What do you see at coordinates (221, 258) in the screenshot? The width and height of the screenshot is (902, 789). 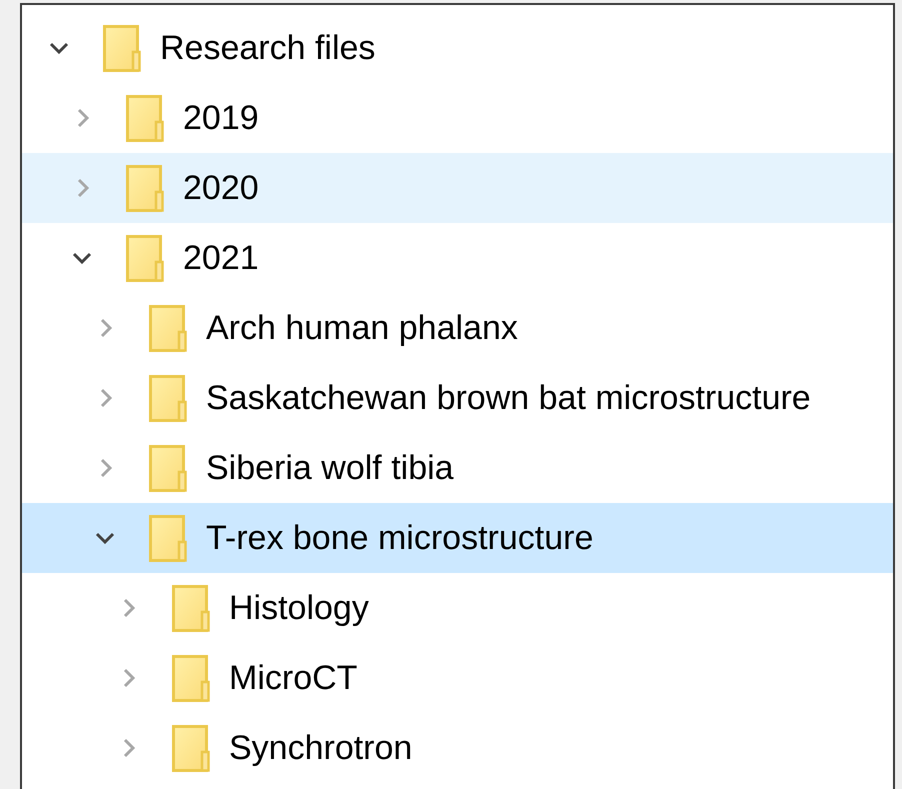 I see `folder-name: 2021` at bounding box center [221, 258].